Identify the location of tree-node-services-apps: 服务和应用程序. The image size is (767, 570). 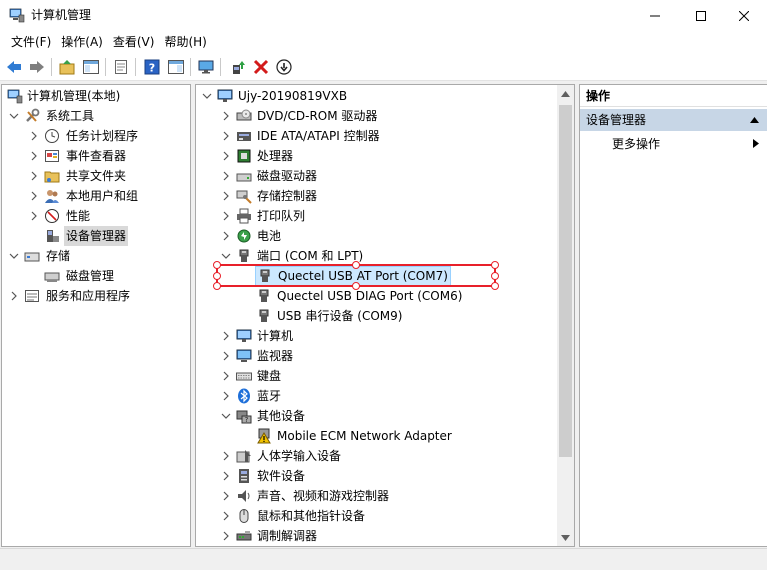
(96, 296).